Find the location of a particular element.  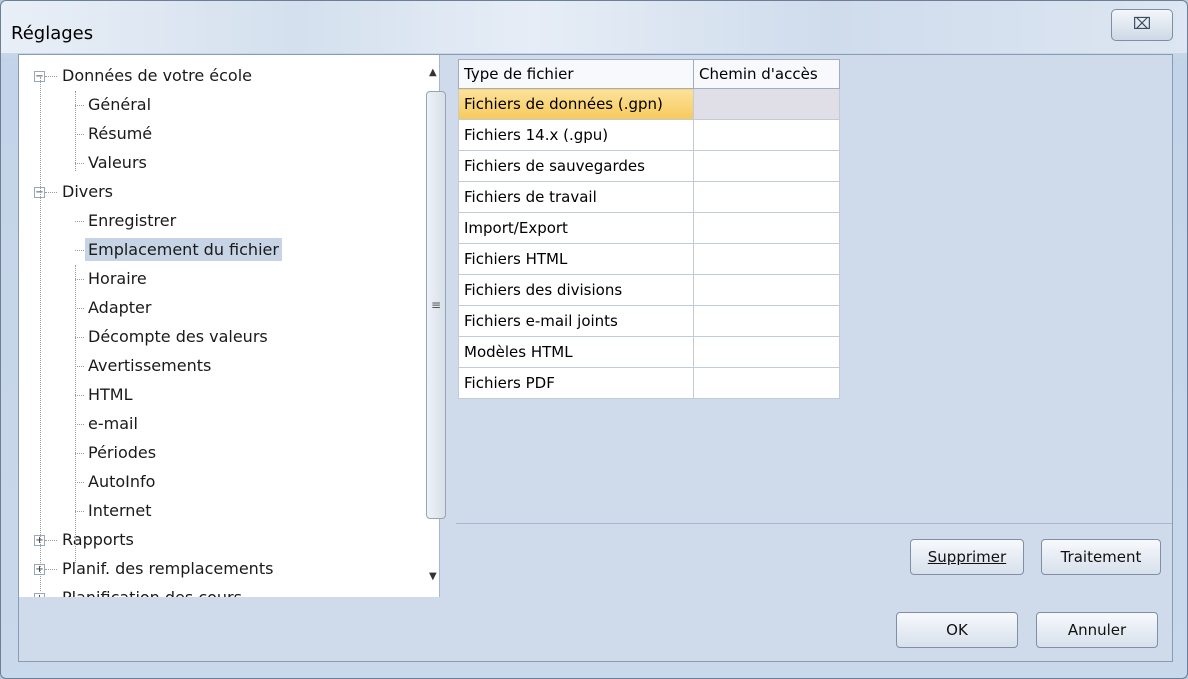

window-title: Réglages is located at coordinates (52, 33).